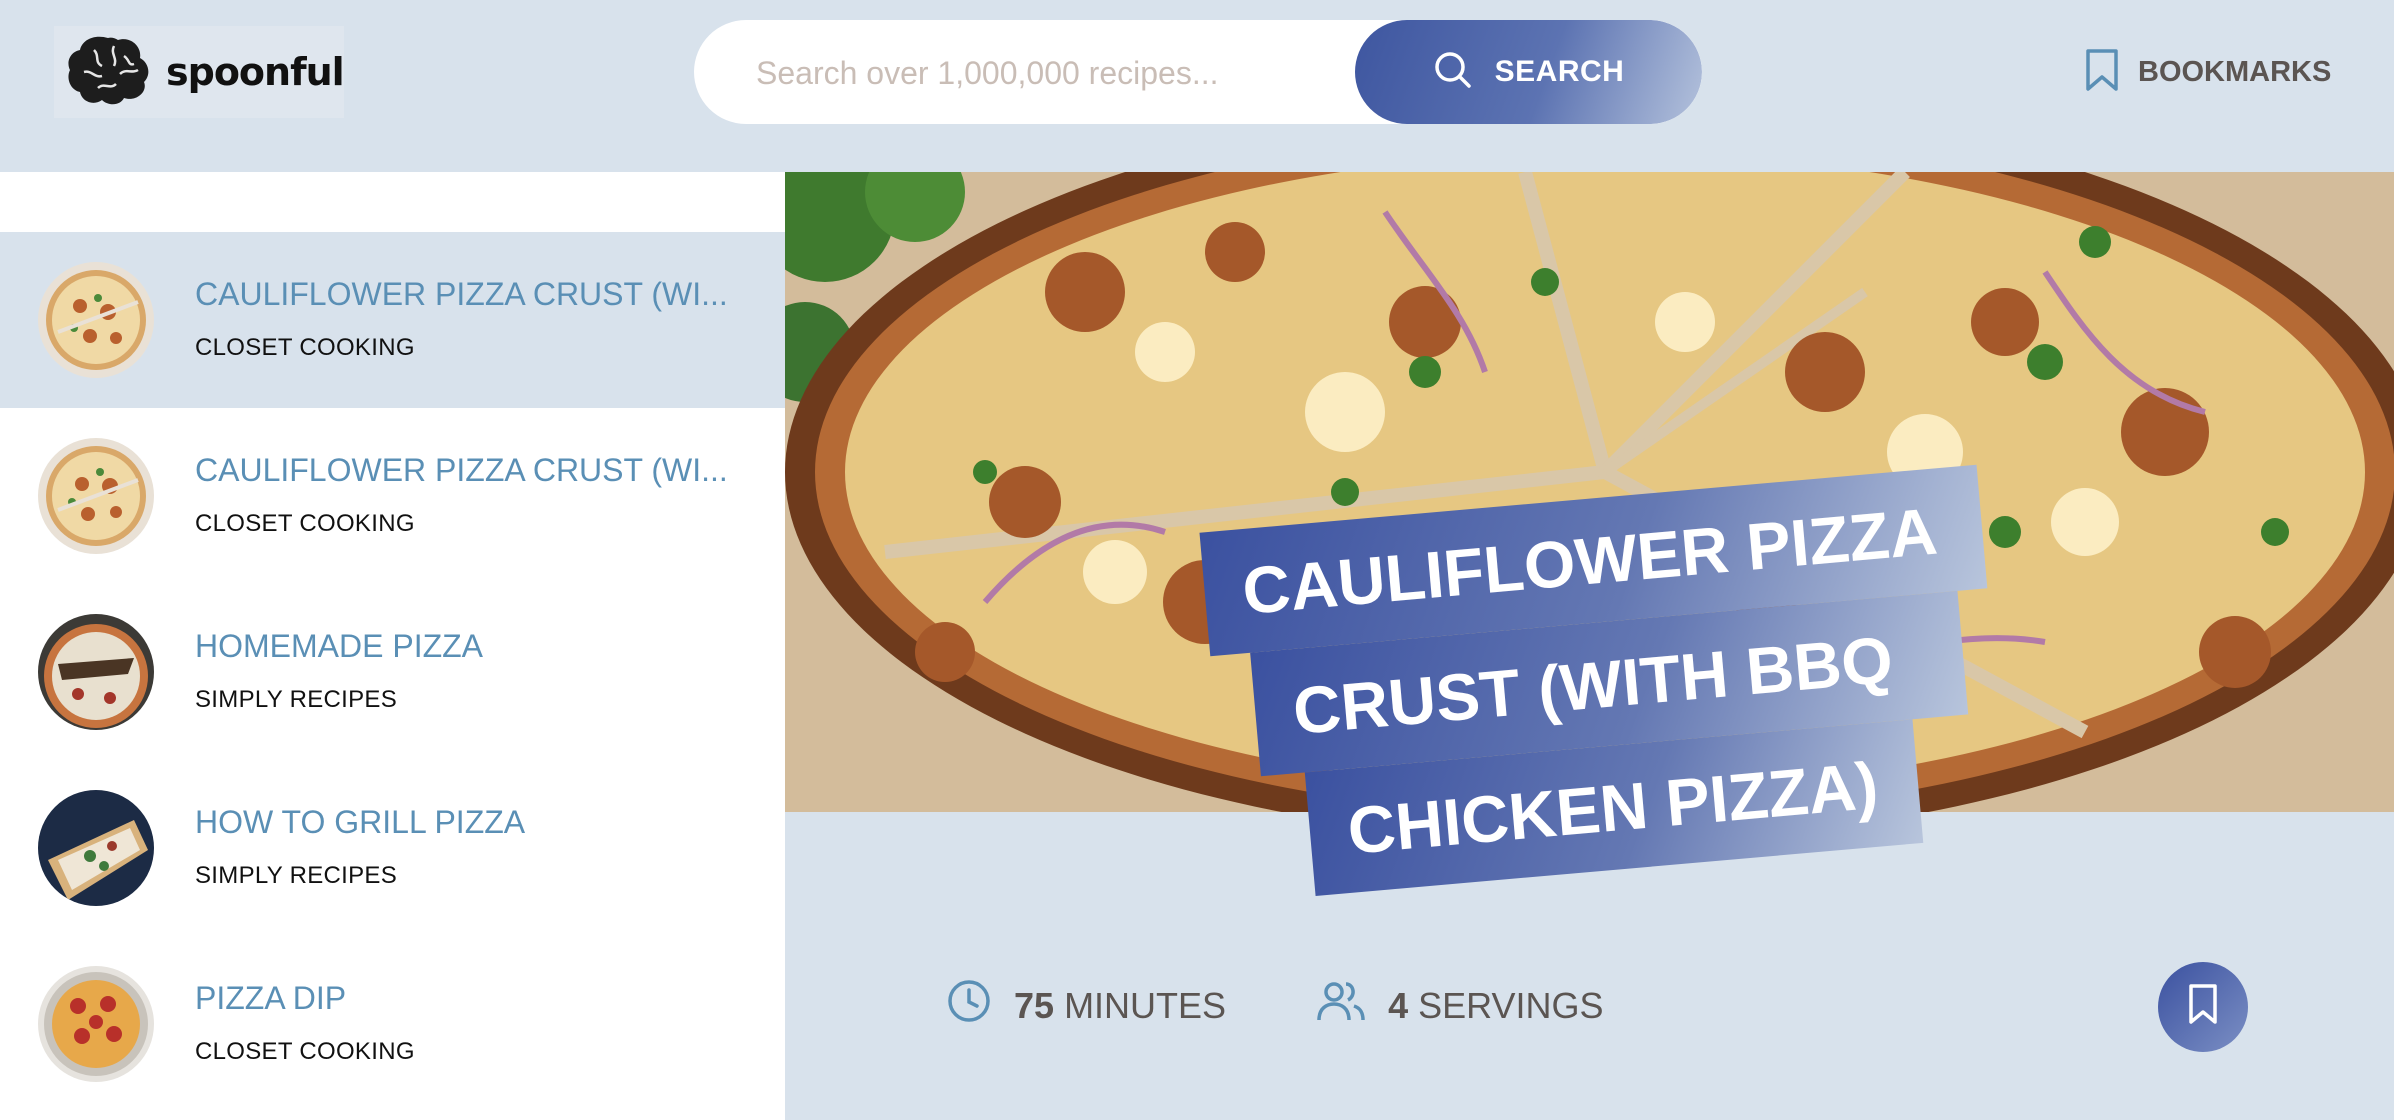 The width and height of the screenshot is (2394, 1120). I want to click on users-icon, so click(1341, 1005).